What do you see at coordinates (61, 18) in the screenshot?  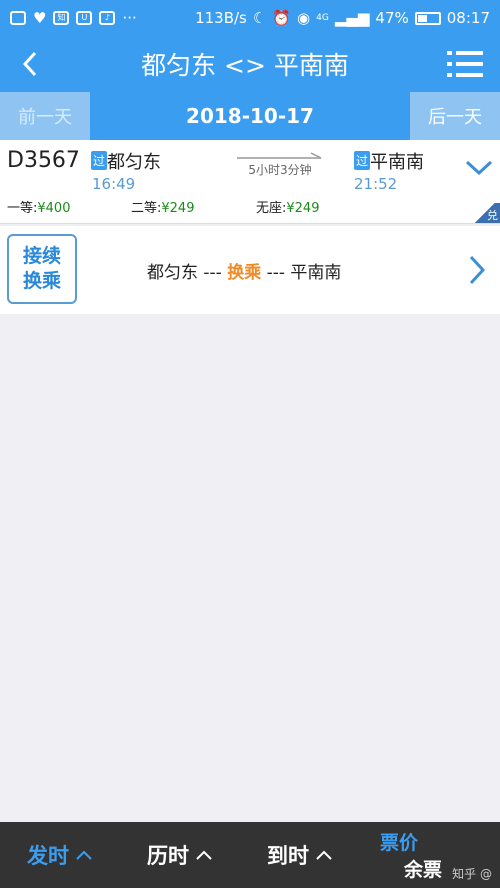 I see `zhihu-icon: 知` at bounding box center [61, 18].